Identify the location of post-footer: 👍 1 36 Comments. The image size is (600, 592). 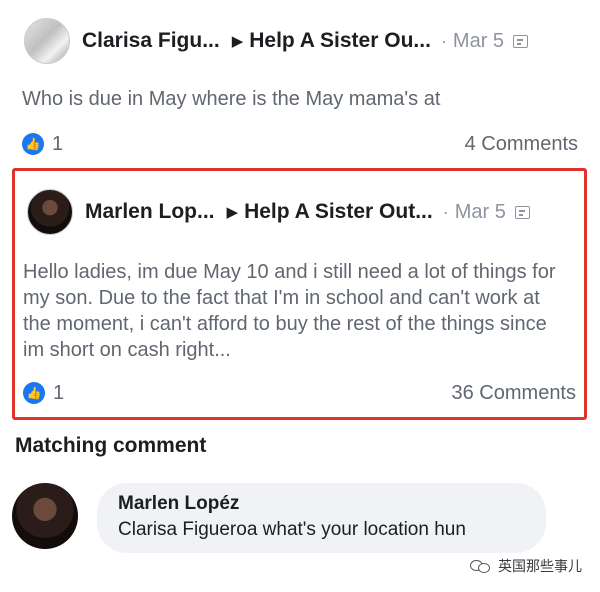
(299, 393).